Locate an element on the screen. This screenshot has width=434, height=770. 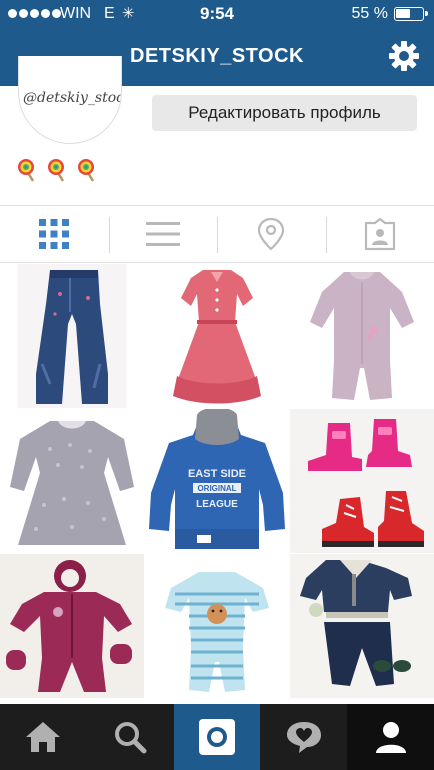
profile-view-tabs is located at coordinates (217, 234).